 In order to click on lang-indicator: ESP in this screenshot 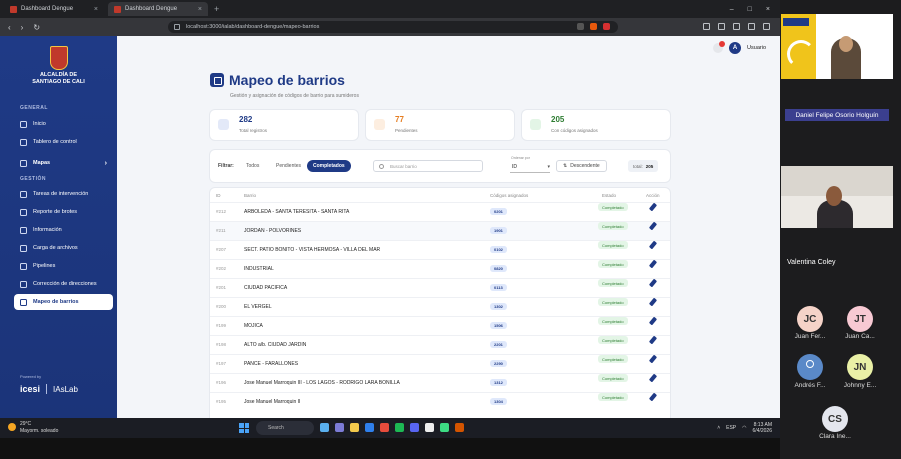, I will do `click(731, 428)`.